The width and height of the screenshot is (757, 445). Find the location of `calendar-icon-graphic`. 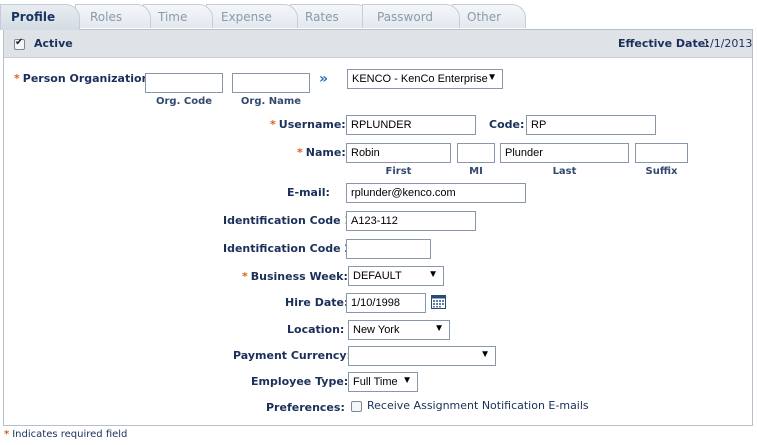

calendar-icon-graphic is located at coordinates (438, 302).